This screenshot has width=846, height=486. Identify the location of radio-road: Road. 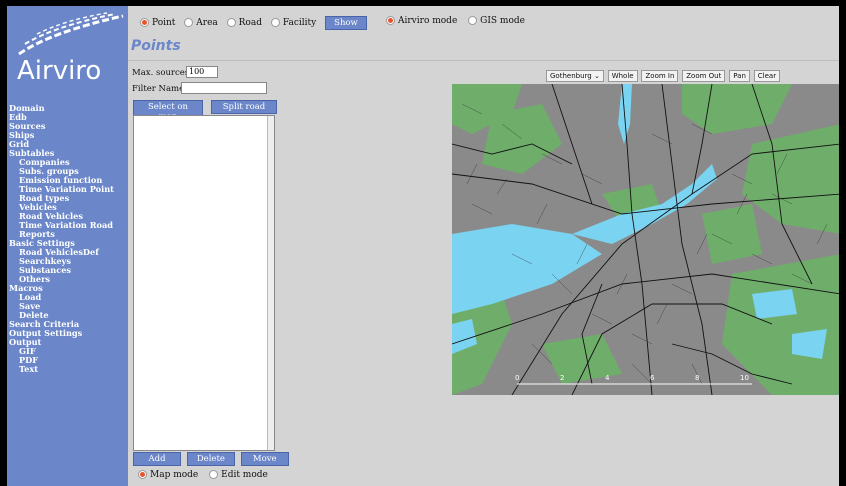
(244, 23).